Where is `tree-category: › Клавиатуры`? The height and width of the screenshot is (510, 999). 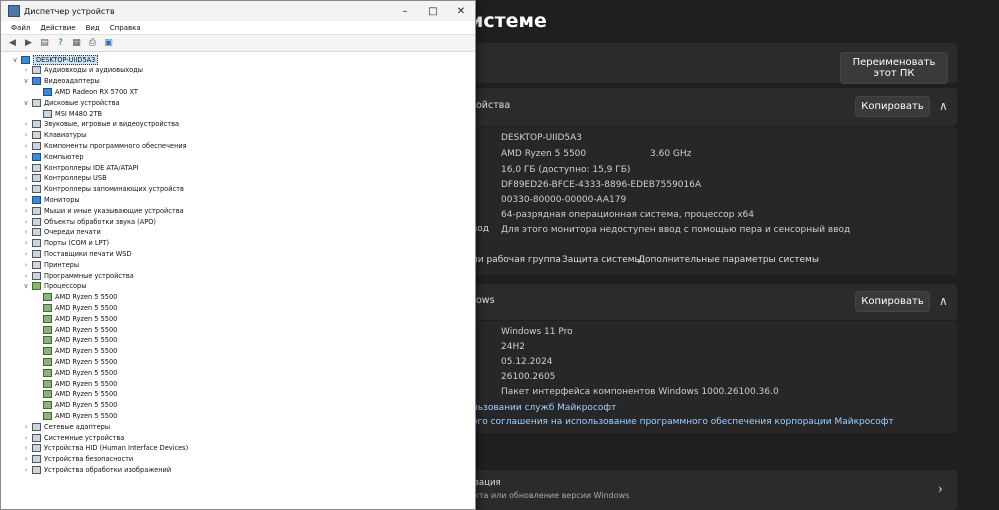 tree-category: › Клавиатуры is located at coordinates (54, 135).